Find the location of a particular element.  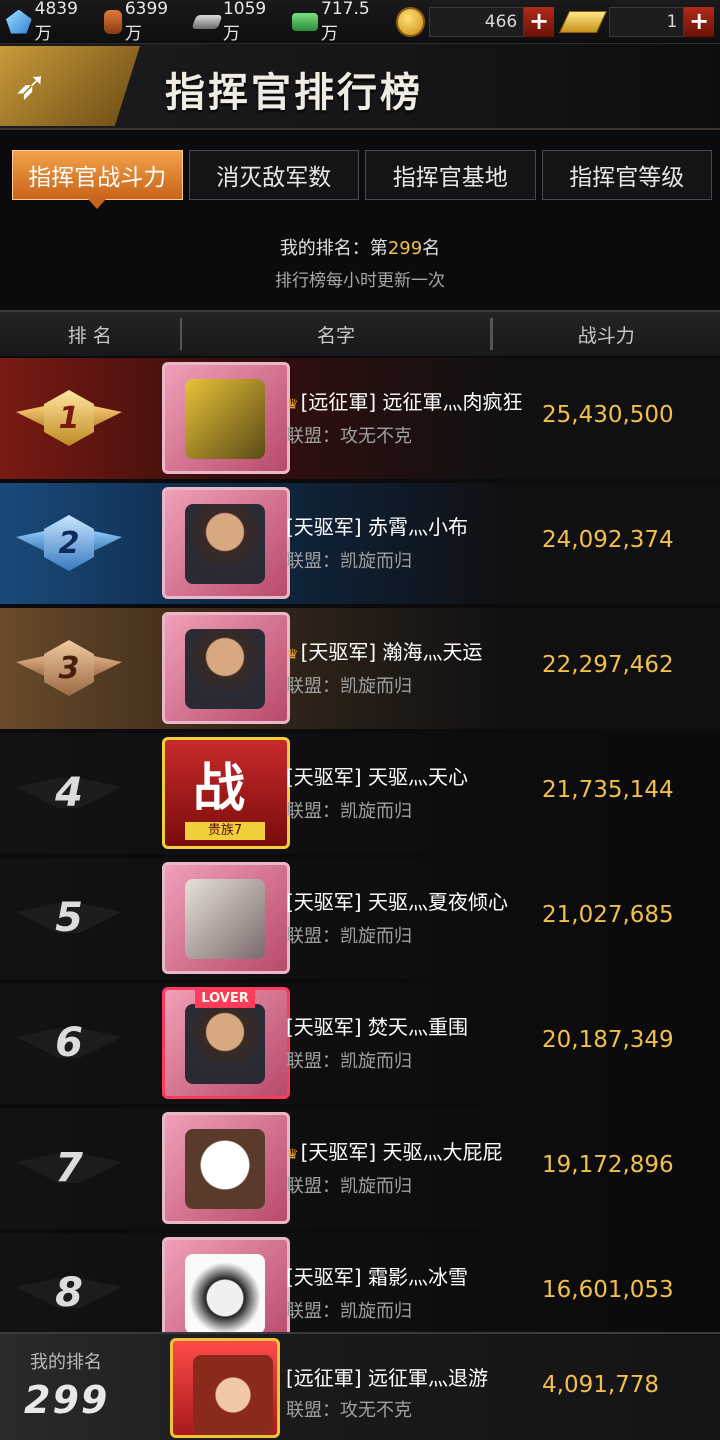

my-alliance: 联盟：攻无不克 is located at coordinates (349, 1410).